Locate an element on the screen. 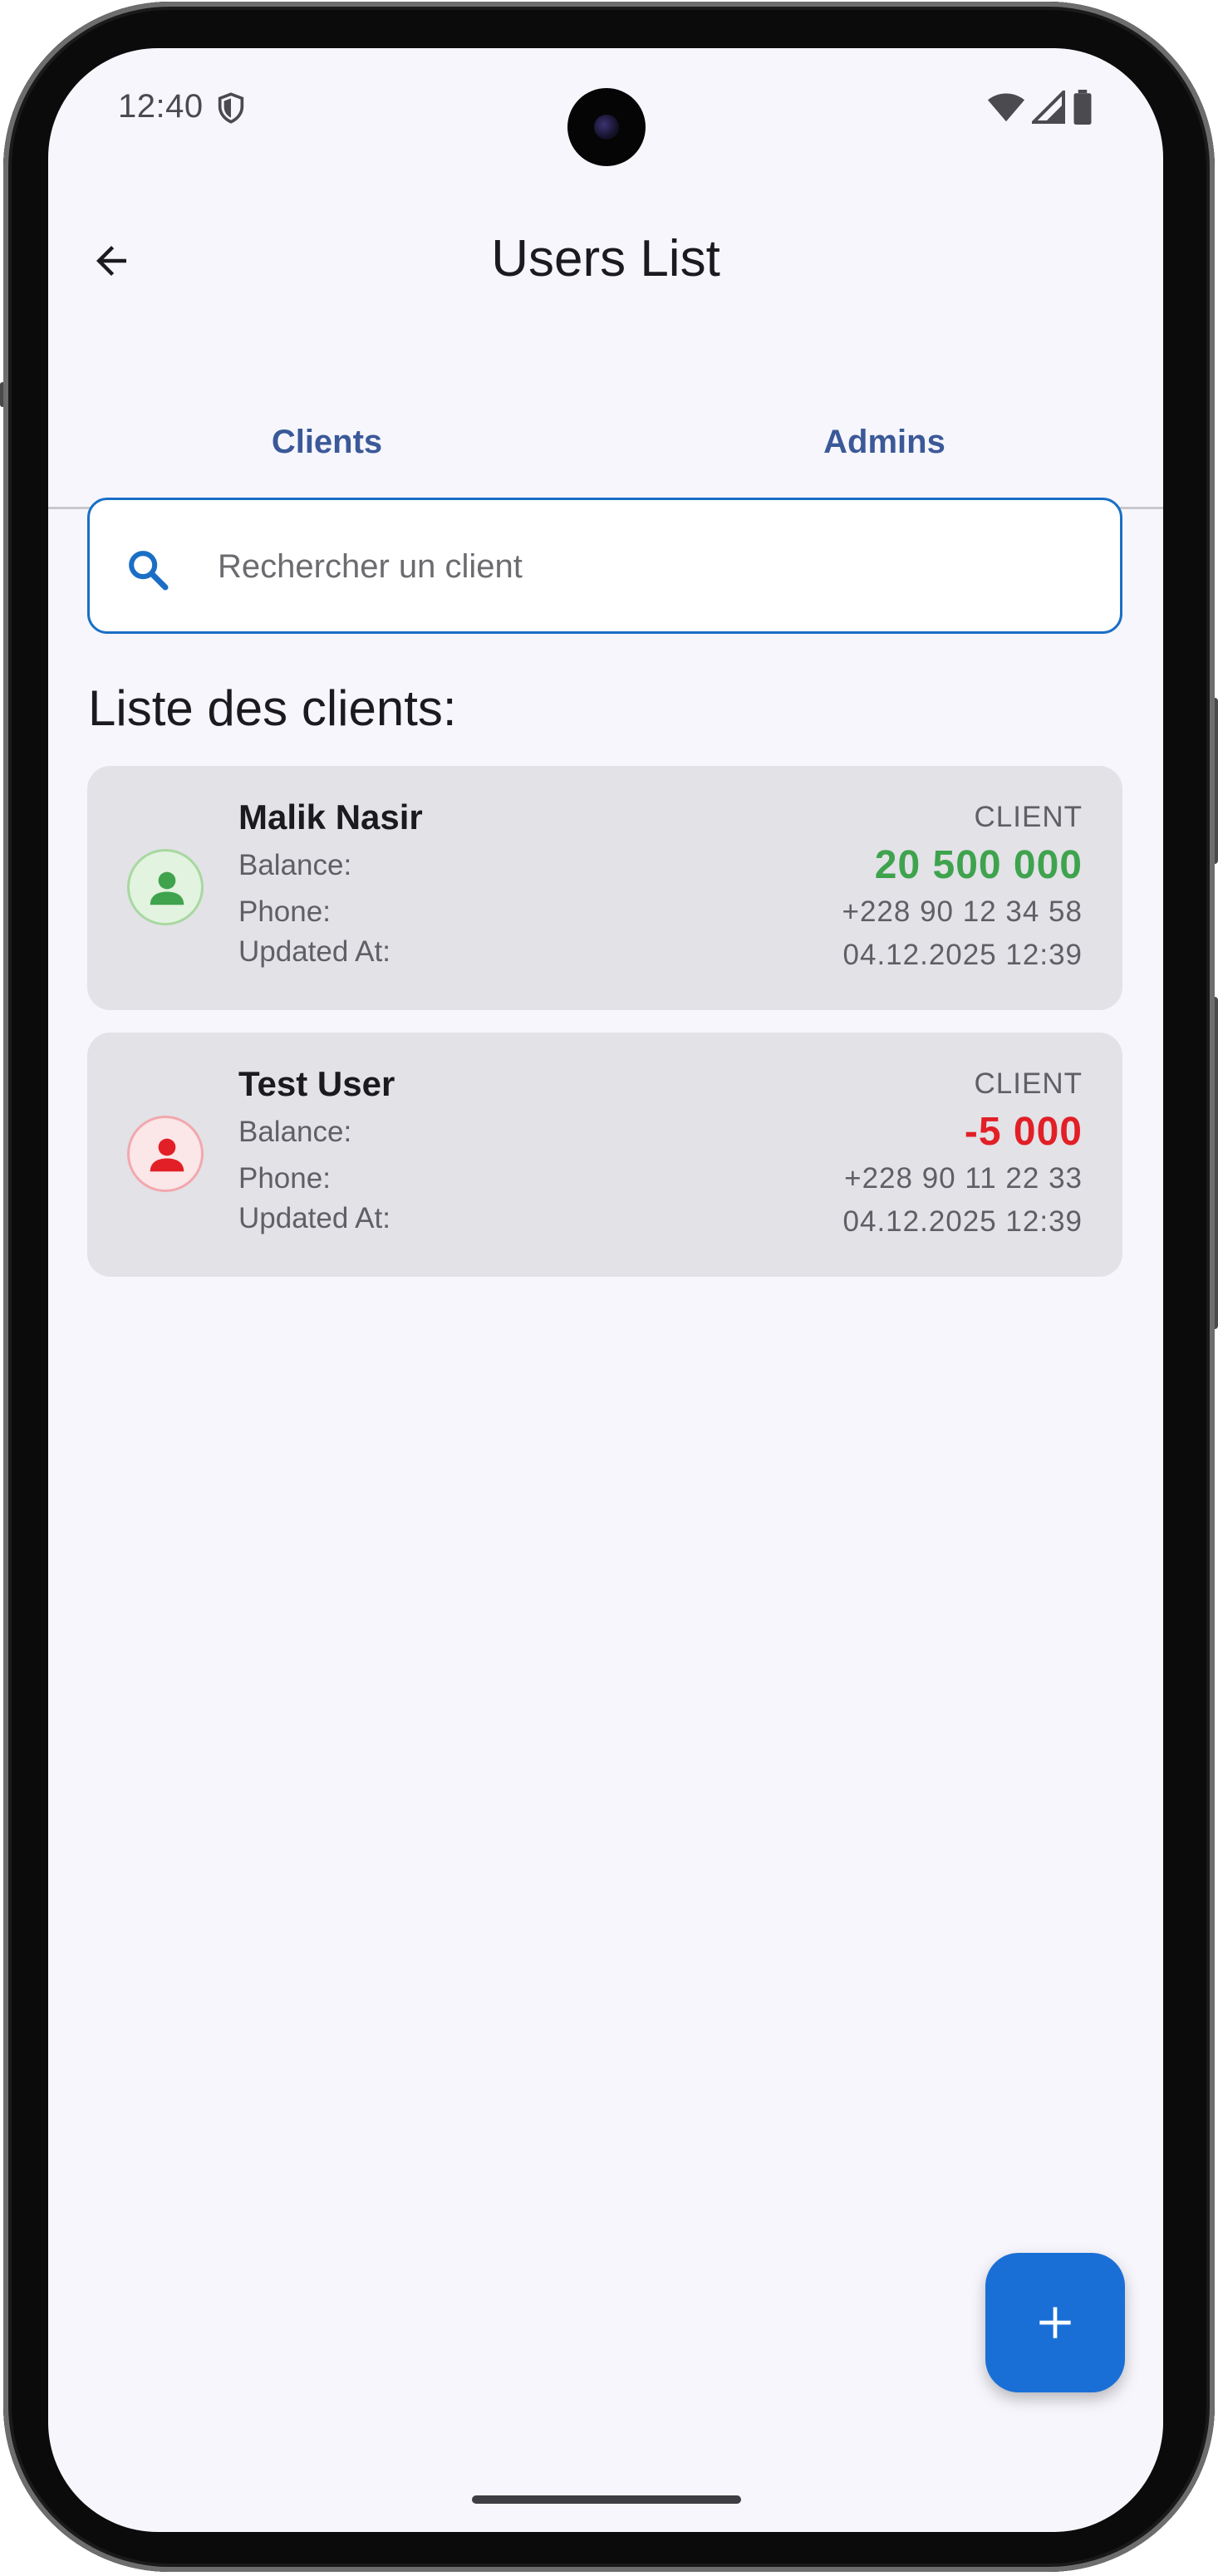 This screenshot has width=1218, height=2576. cellular-signal-icon is located at coordinates (1048, 107).